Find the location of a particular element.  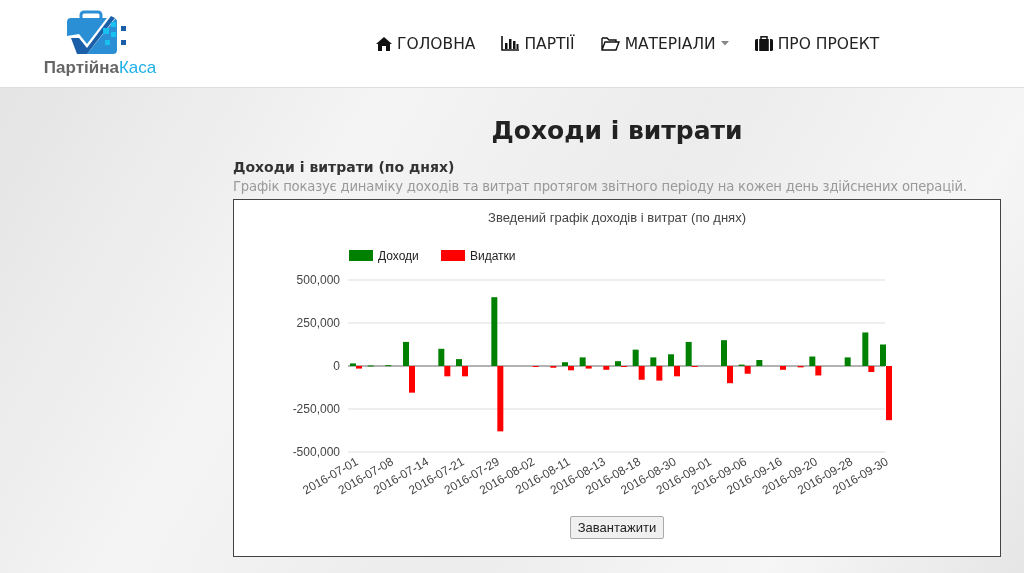

legend-label: Доходи is located at coordinates (398, 256).